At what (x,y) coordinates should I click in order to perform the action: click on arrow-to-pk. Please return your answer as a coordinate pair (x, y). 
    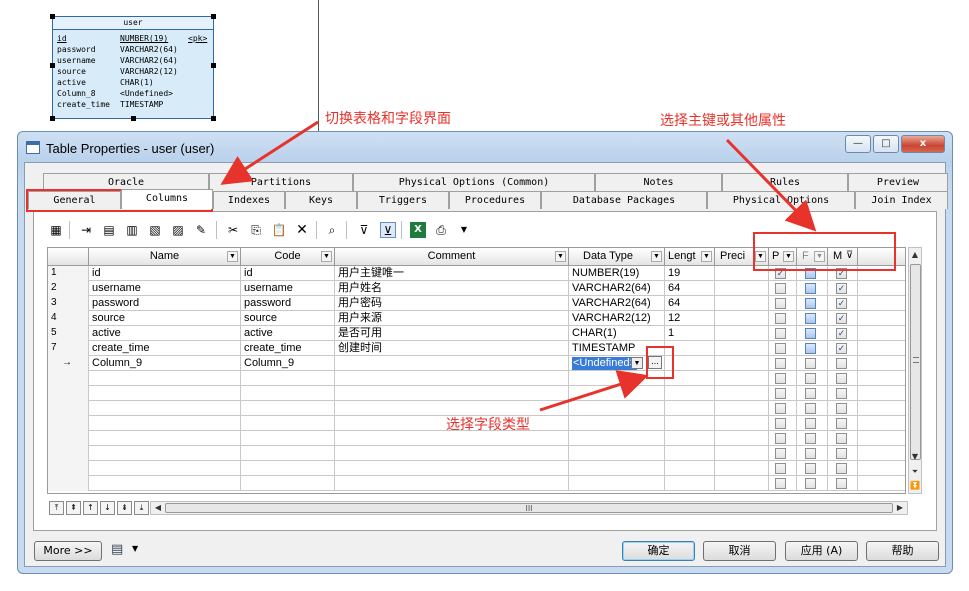
    Looking at the image, I should click on (771, 185).